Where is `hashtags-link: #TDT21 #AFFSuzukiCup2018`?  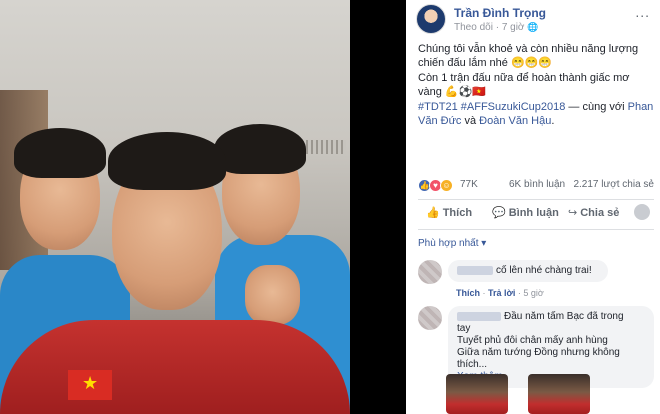 hashtags-link: #TDT21 #AFFSuzukiCup2018 is located at coordinates (491, 107).